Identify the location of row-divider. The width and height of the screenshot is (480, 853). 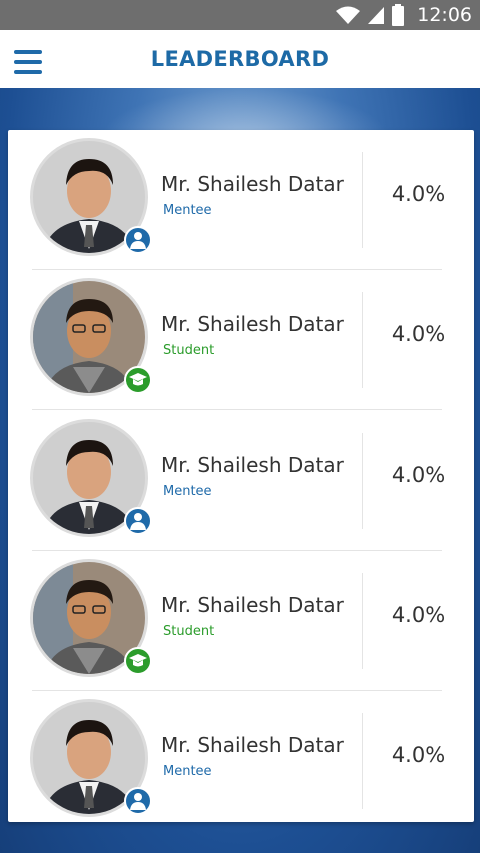
(237, 409).